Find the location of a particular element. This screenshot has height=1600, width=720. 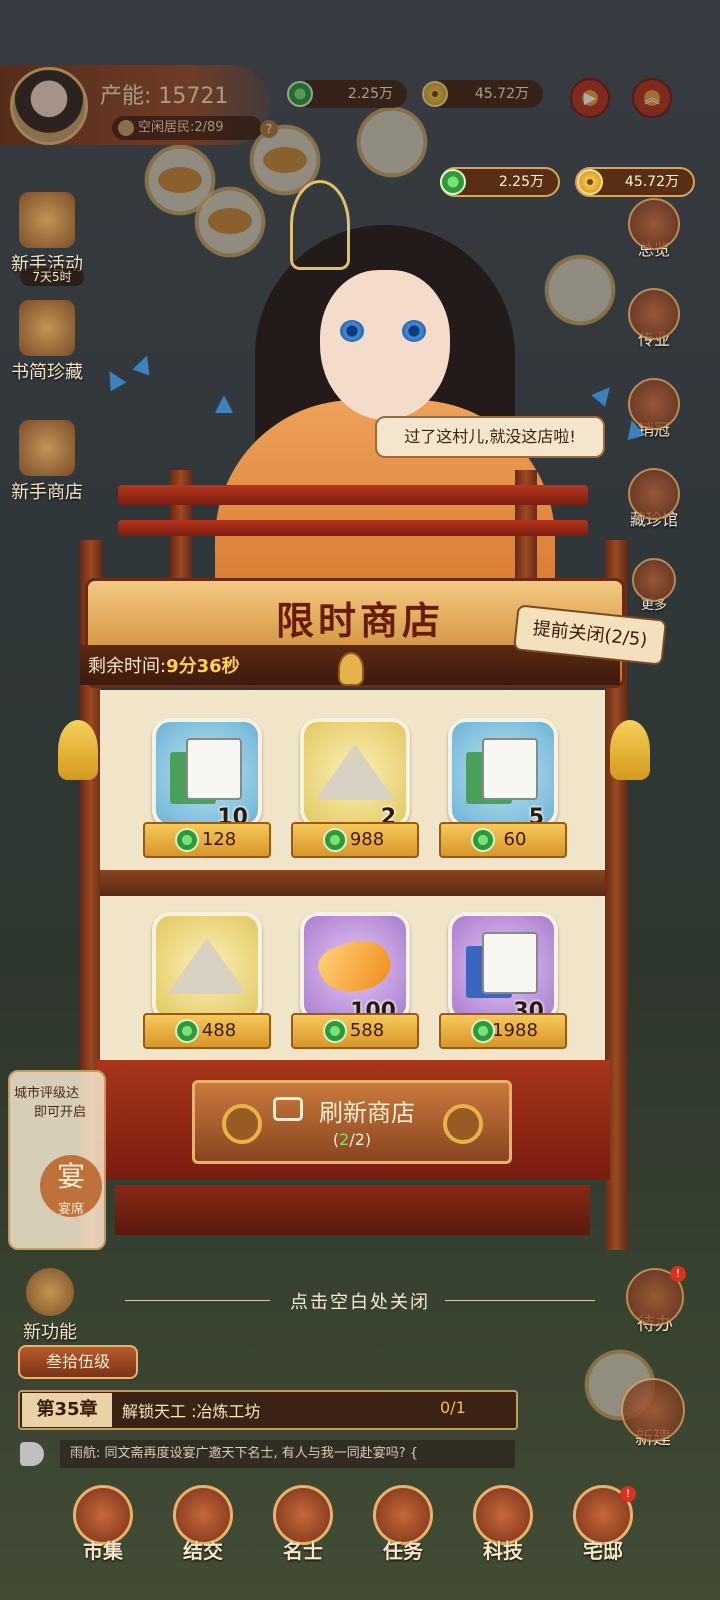

shop-item-card: 2 is located at coordinates (355, 774).